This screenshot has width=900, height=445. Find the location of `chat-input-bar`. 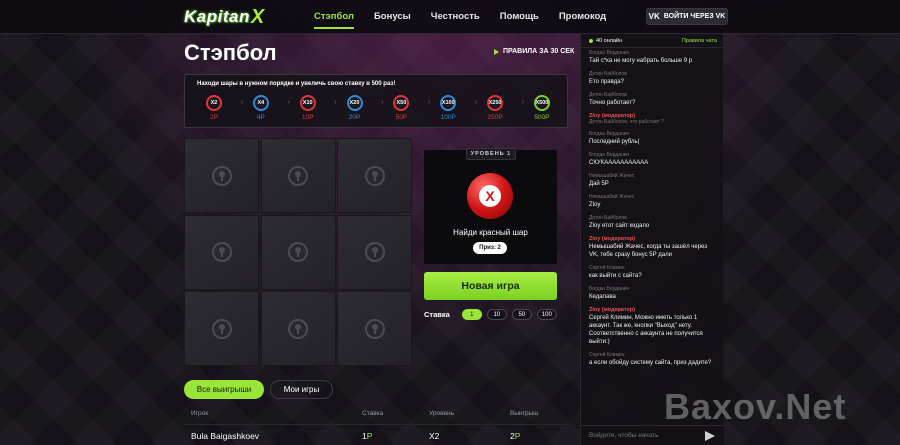

chat-input-bar is located at coordinates (652, 435).